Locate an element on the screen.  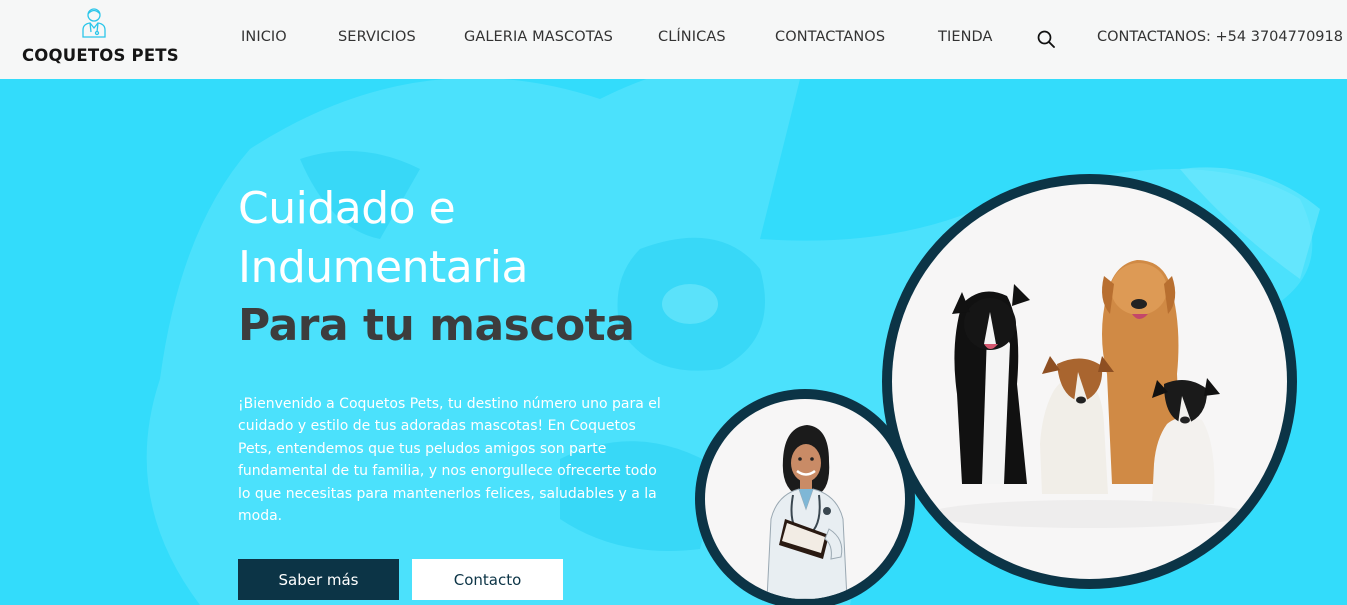
brand-name: COQUETOS PETS is located at coordinates (100, 55).